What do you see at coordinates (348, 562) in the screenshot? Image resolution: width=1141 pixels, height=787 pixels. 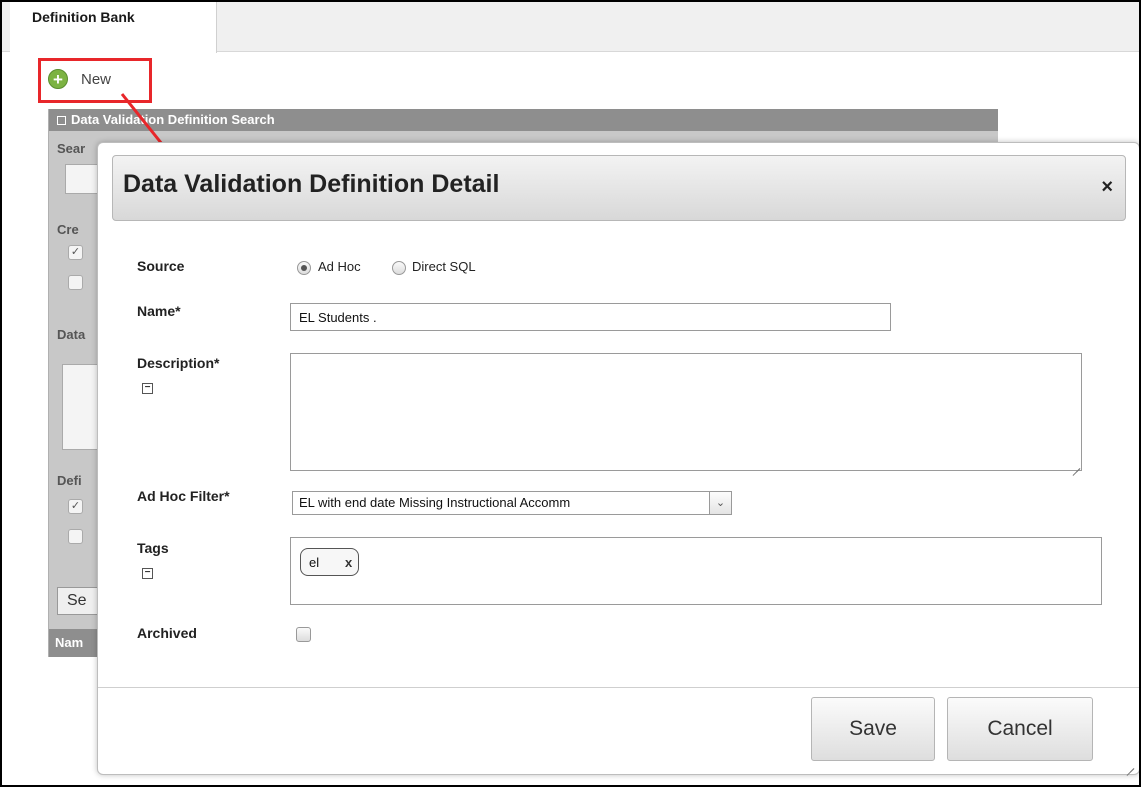 I see `tag-remove-icon: x` at bounding box center [348, 562].